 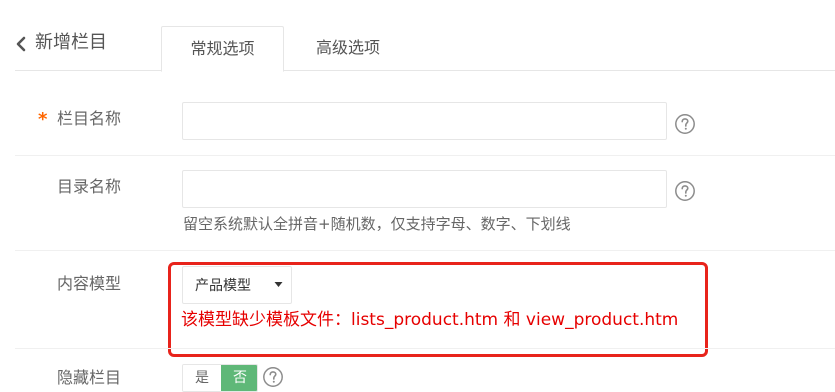 I want to click on content-model-label: 内容模型, so click(x=89, y=283).